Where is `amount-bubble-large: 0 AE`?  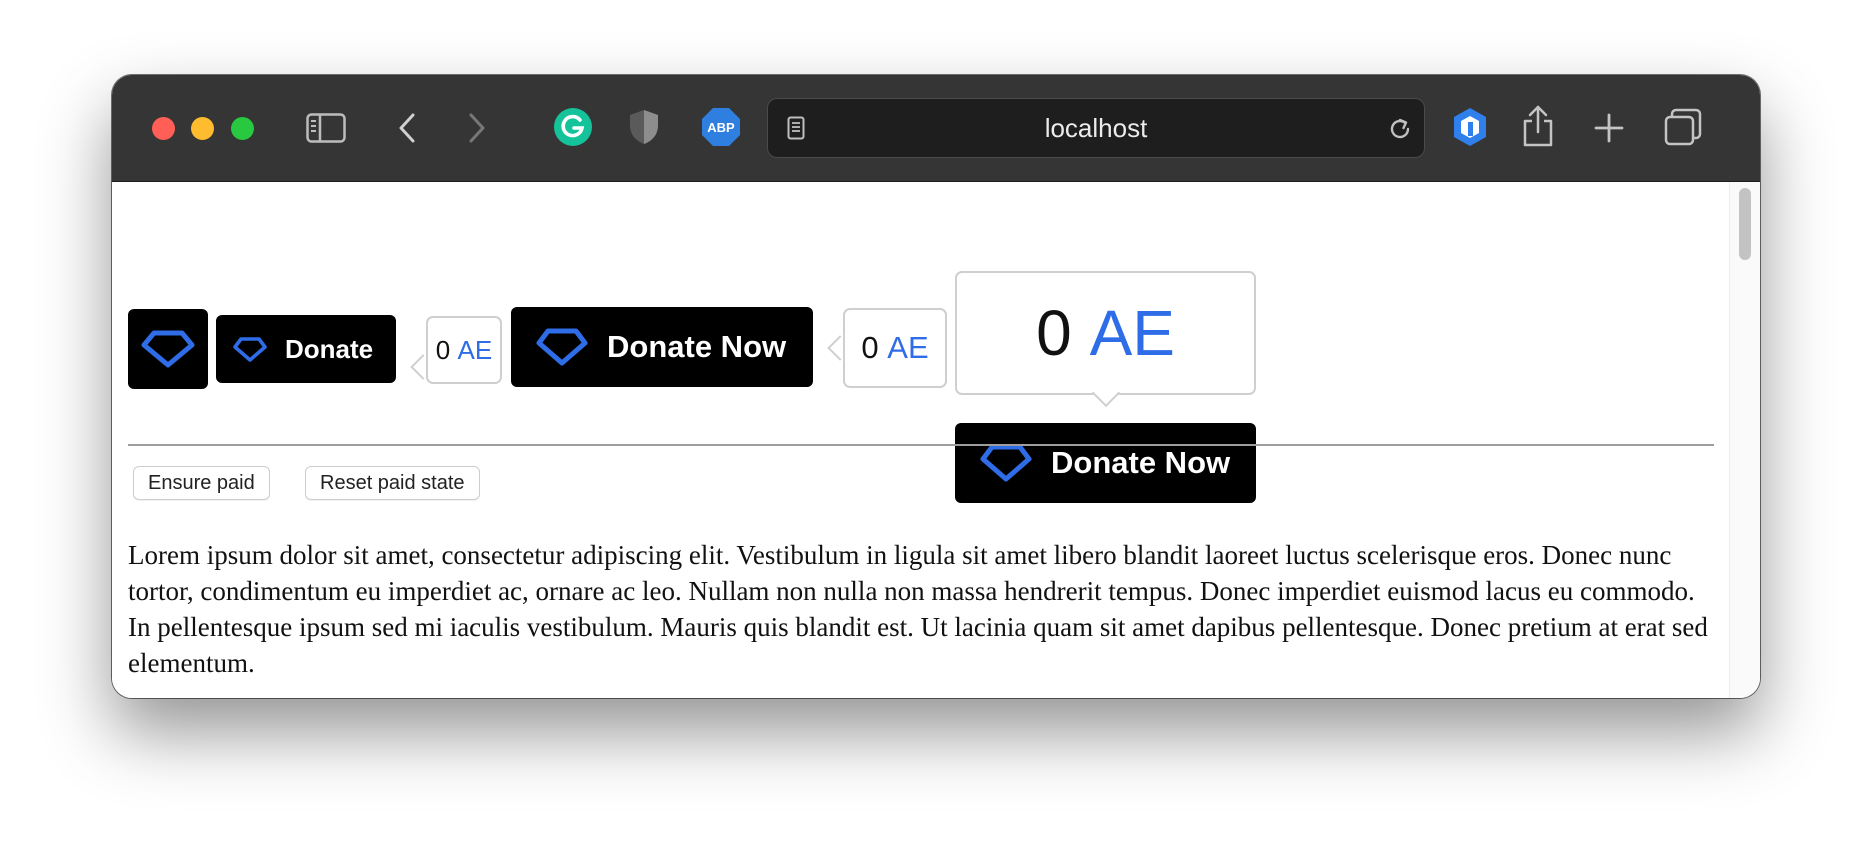 amount-bubble-large: 0 AE is located at coordinates (1105, 333).